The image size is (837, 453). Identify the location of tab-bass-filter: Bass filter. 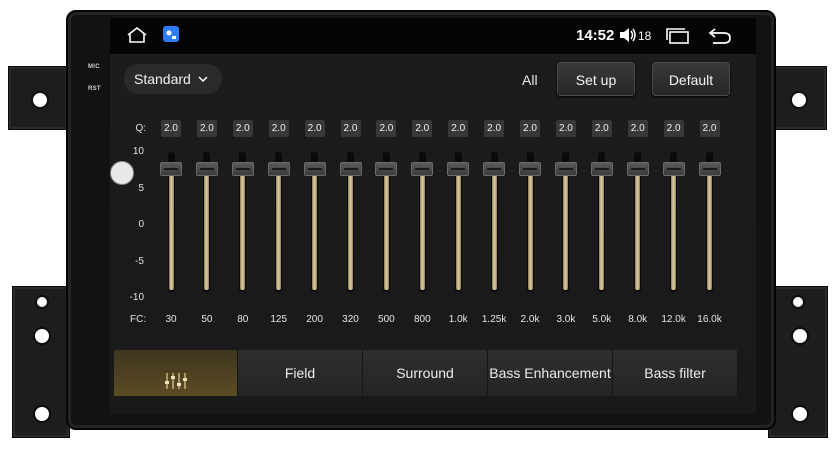
(675, 373).